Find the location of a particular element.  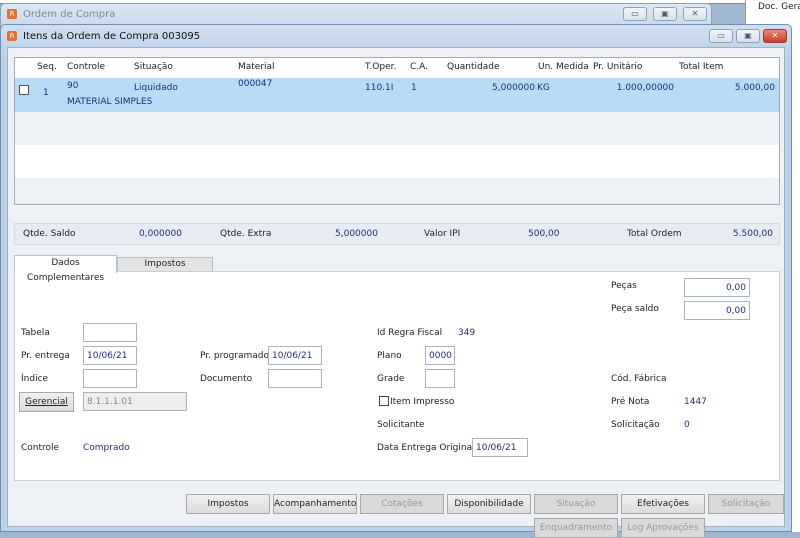

column-header: C.A. is located at coordinates (419, 67).